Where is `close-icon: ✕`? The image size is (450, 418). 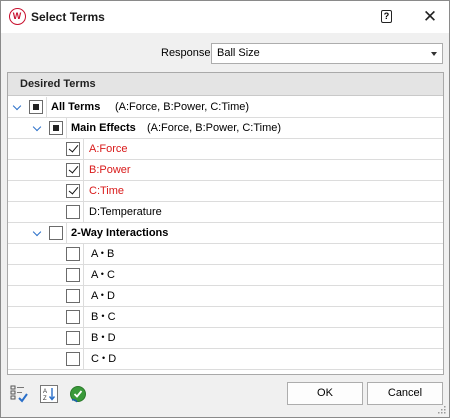
close-icon: ✕ is located at coordinates (430, 16).